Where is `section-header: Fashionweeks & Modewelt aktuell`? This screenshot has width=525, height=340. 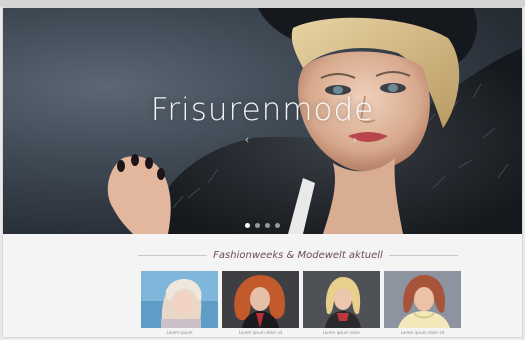
section-header: Fashionweeks & Modewelt aktuell is located at coordinates (298, 255).